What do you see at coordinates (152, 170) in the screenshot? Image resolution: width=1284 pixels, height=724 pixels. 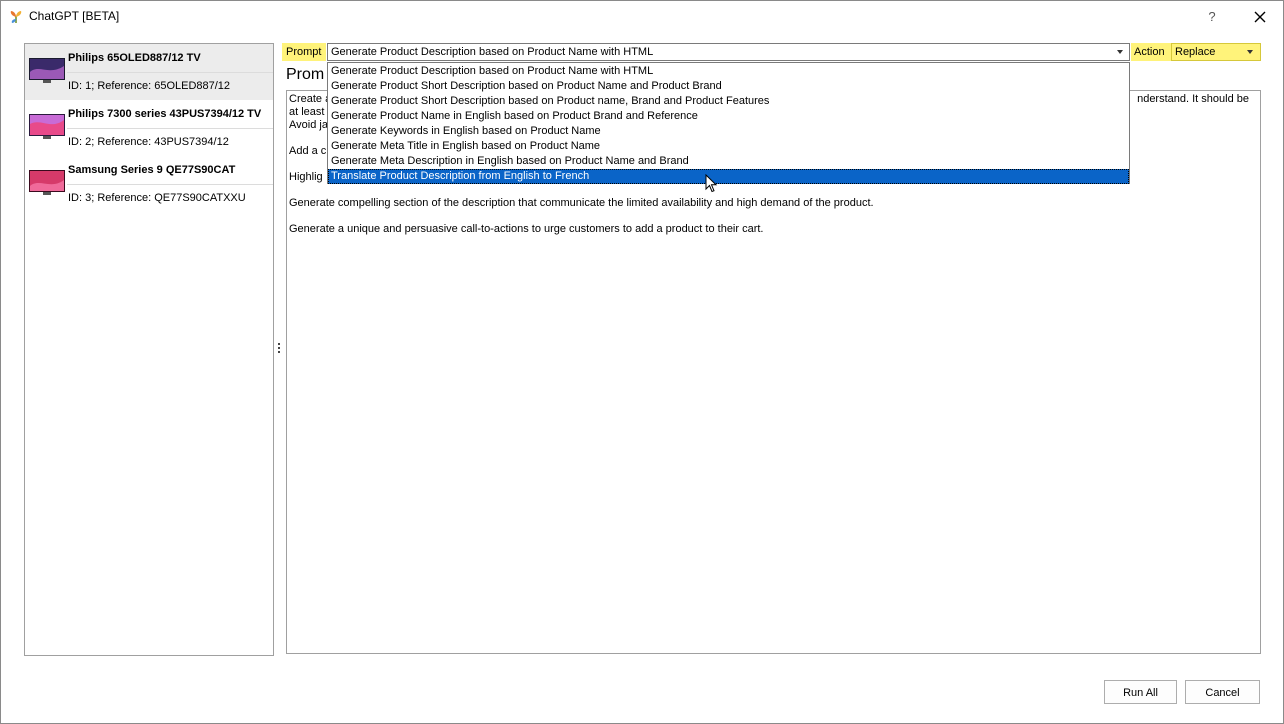 I see `product-name: Samsung Series 9 QE77S90CAT` at bounding box center [152, 170].